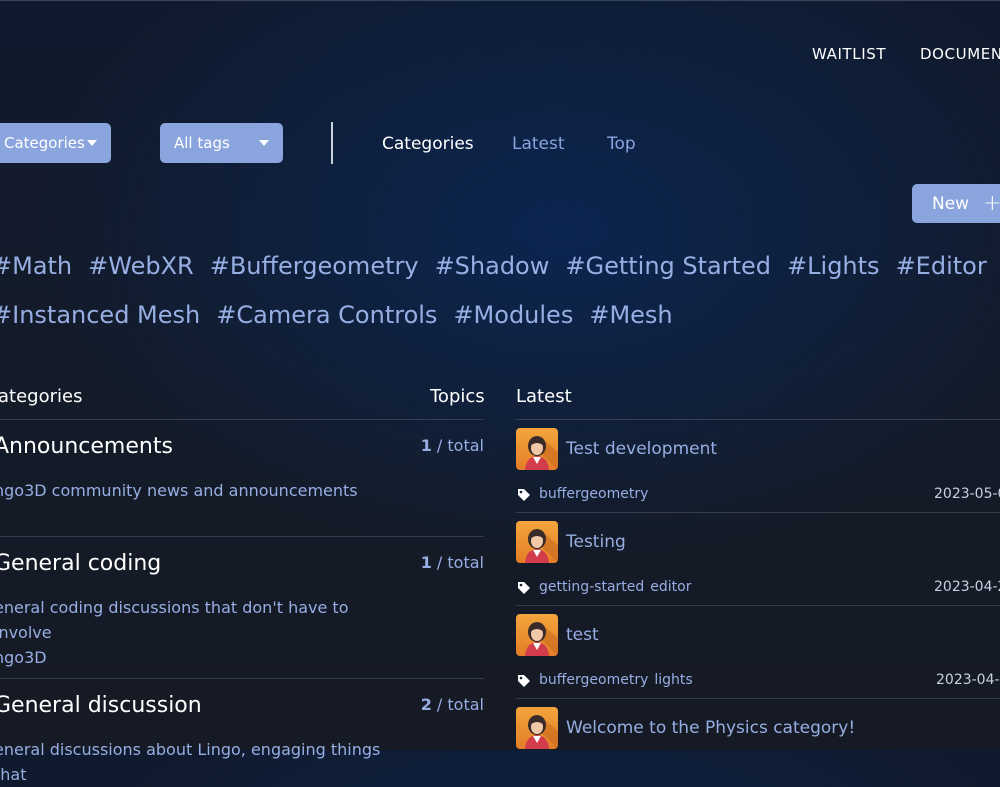 This screenshot has height=787, width=1000. Describe the element at coordinates (849, 54) in the screenshot. I see `nav-waitlist: WAITLIST` at that location.